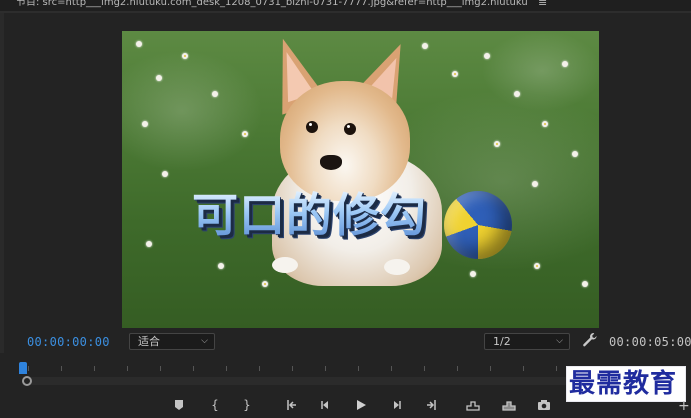 This screenshot has height=418, width=691. Describe the element at coordinates (2, 183) in the screenshot. I see `panel-left-edge` at that location.